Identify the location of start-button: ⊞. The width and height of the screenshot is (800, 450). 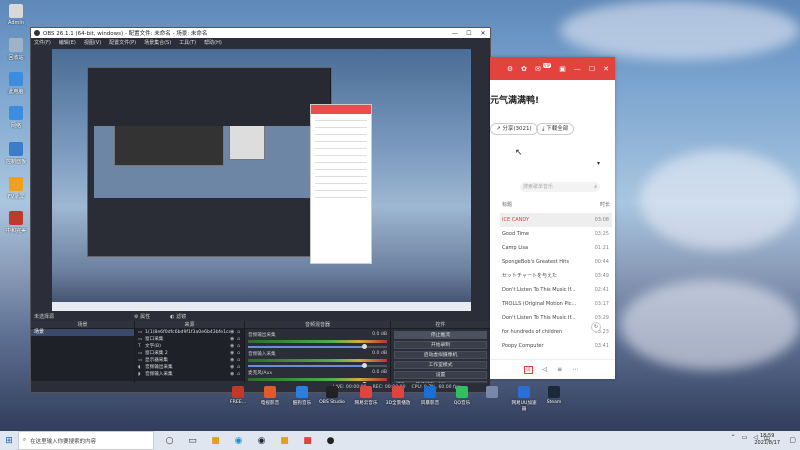
(9, 441).